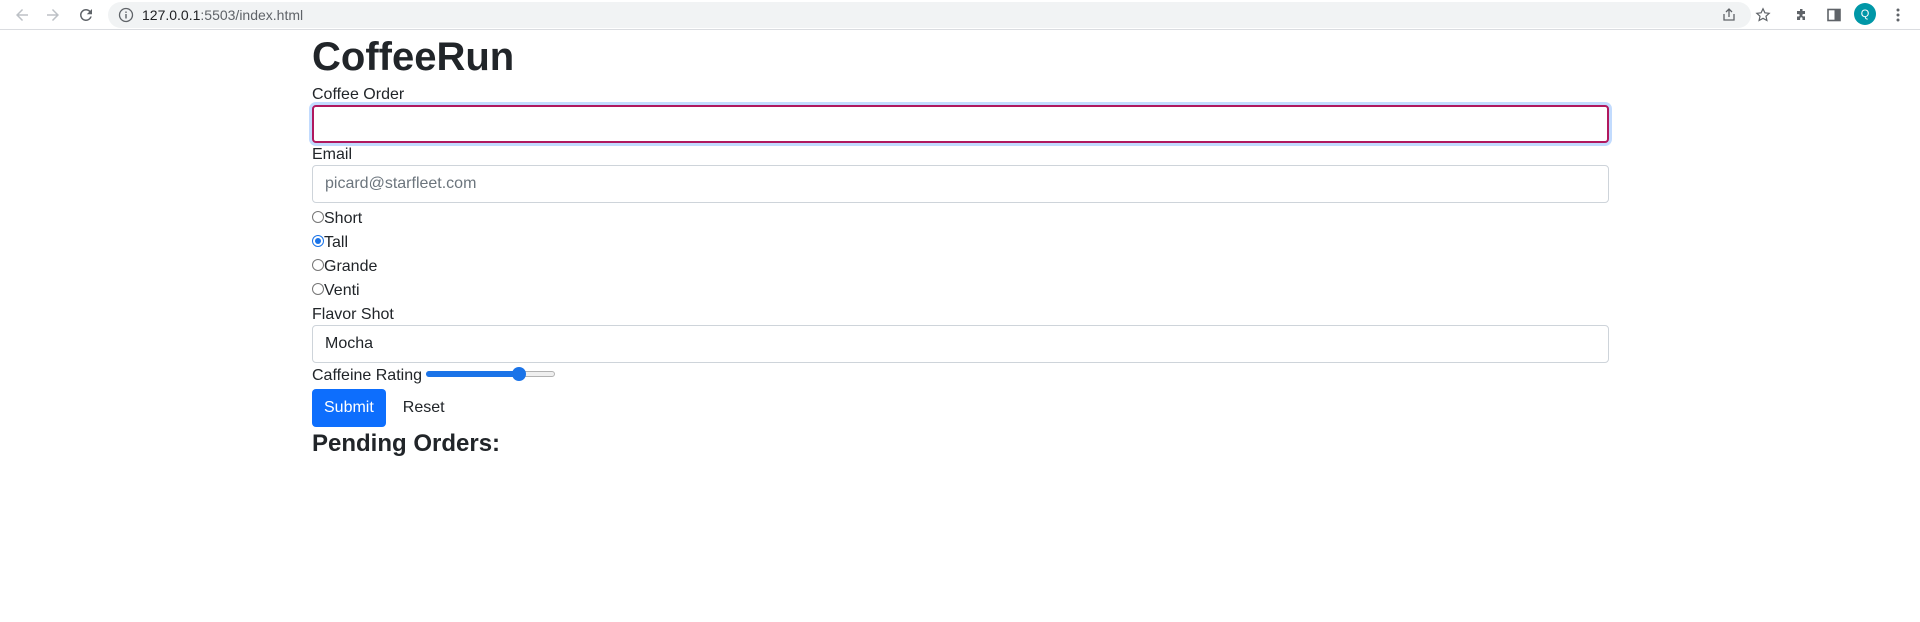  I want to click on size-tall-label: Tall, so click(336, 242).